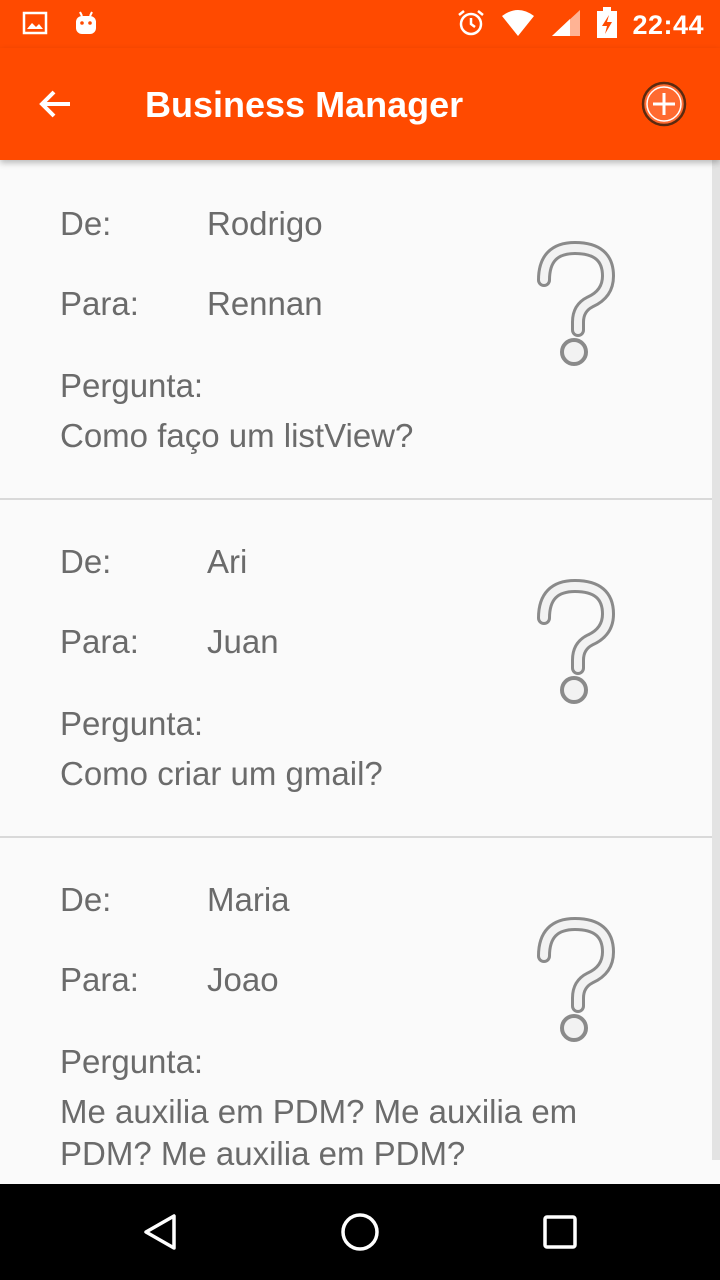 The height and width of the screenshot is (1280, 720). I want to click on de-value: Ari, so click(227, 561).